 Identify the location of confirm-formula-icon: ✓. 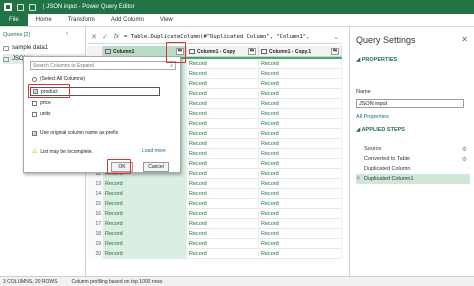
(105, 37).